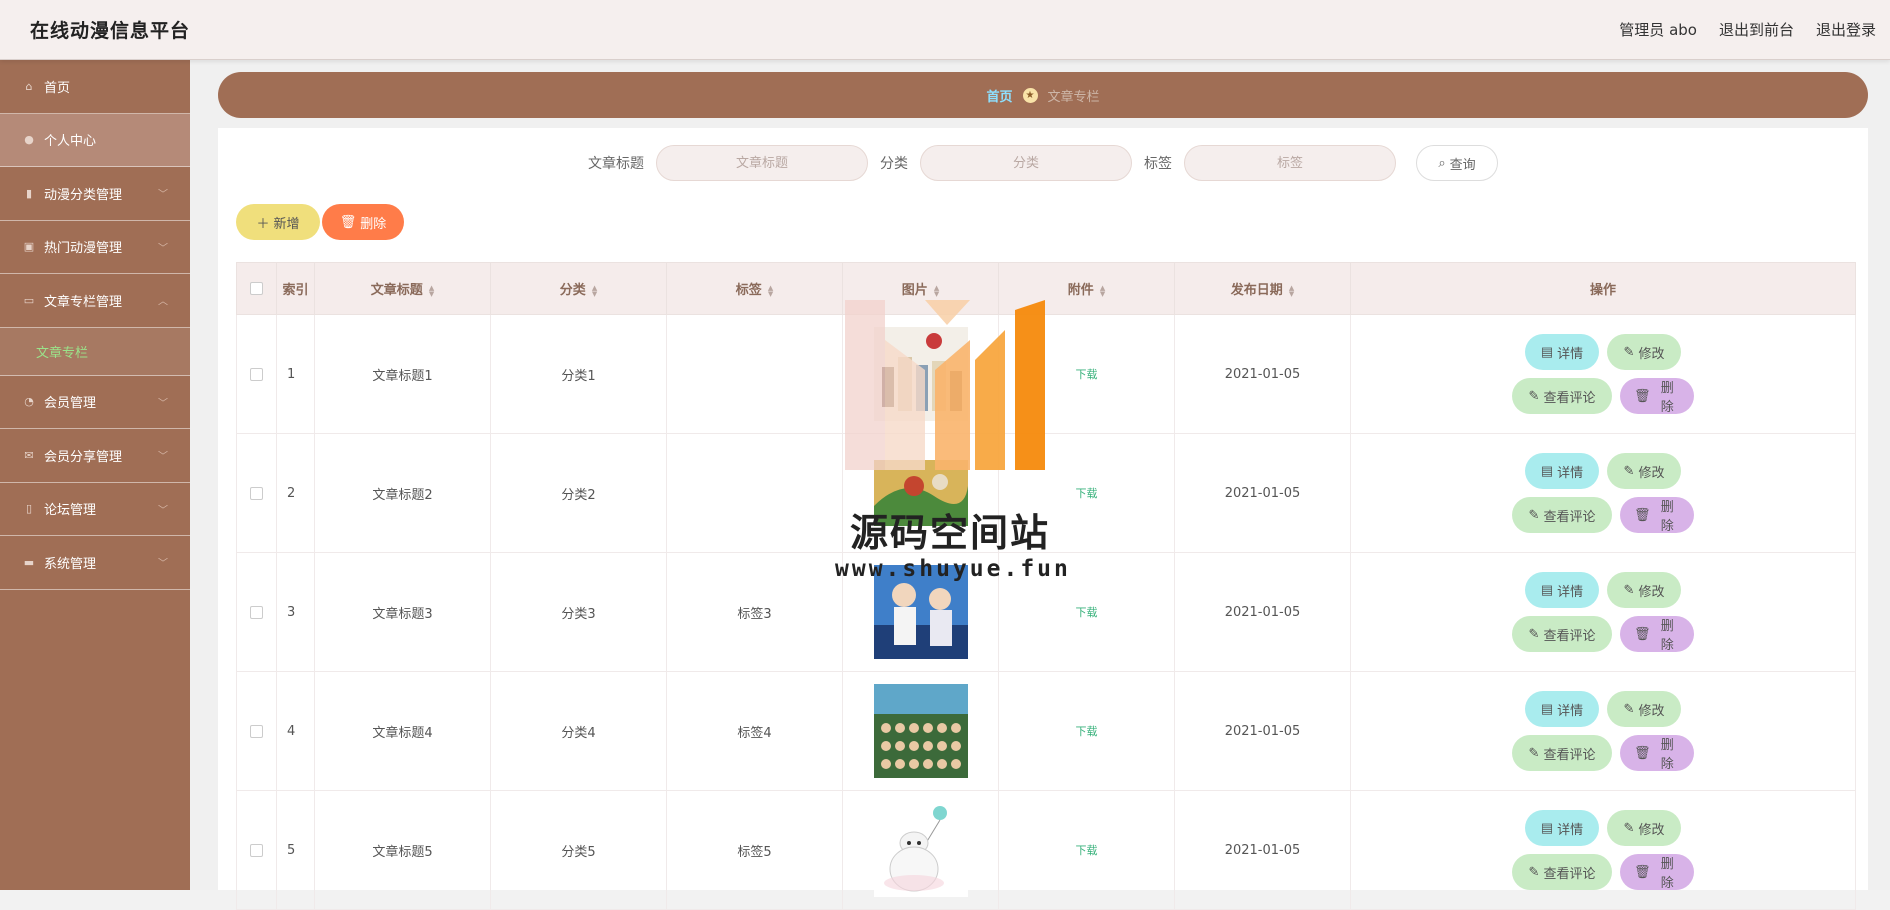 Image resolution: width=1890 pixels, height=910 pixels. I want to click on mail-icon: ✉, so click(29, 455).